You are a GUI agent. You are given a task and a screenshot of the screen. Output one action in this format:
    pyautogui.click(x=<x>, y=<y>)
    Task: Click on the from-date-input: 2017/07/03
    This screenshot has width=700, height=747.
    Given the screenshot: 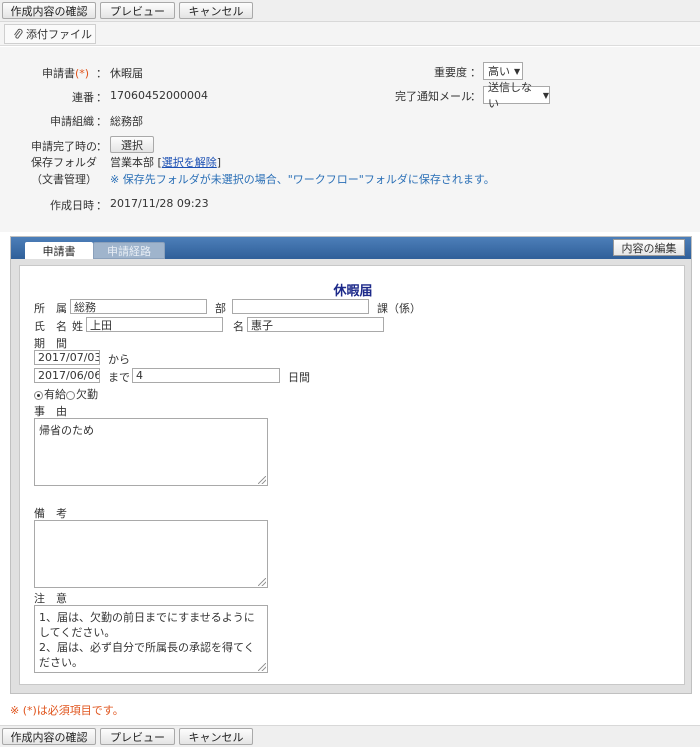 What is the action you would take?
    pyautogui.click(x=67, y=357)
    